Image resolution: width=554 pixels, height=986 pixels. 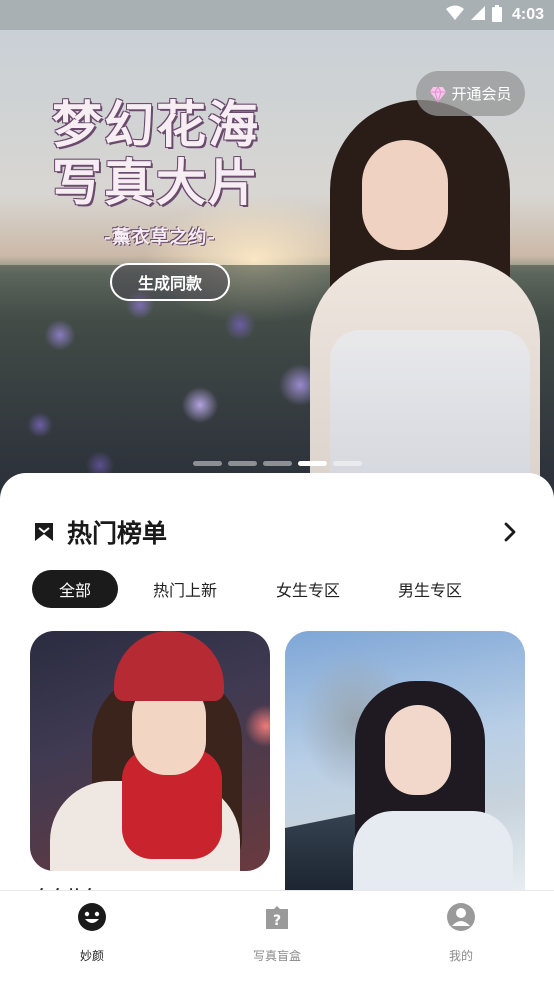 I want to click on diamond-icon, so click(x=438, y=94).